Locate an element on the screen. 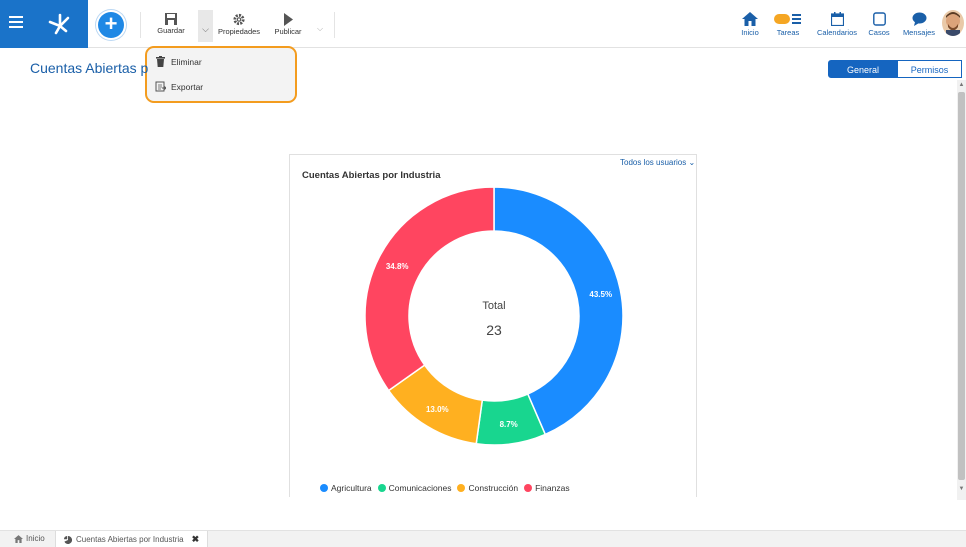 The width and height of the screenshot is (966, 547). scrollbar-thumb is located at coordinates (961, 286).